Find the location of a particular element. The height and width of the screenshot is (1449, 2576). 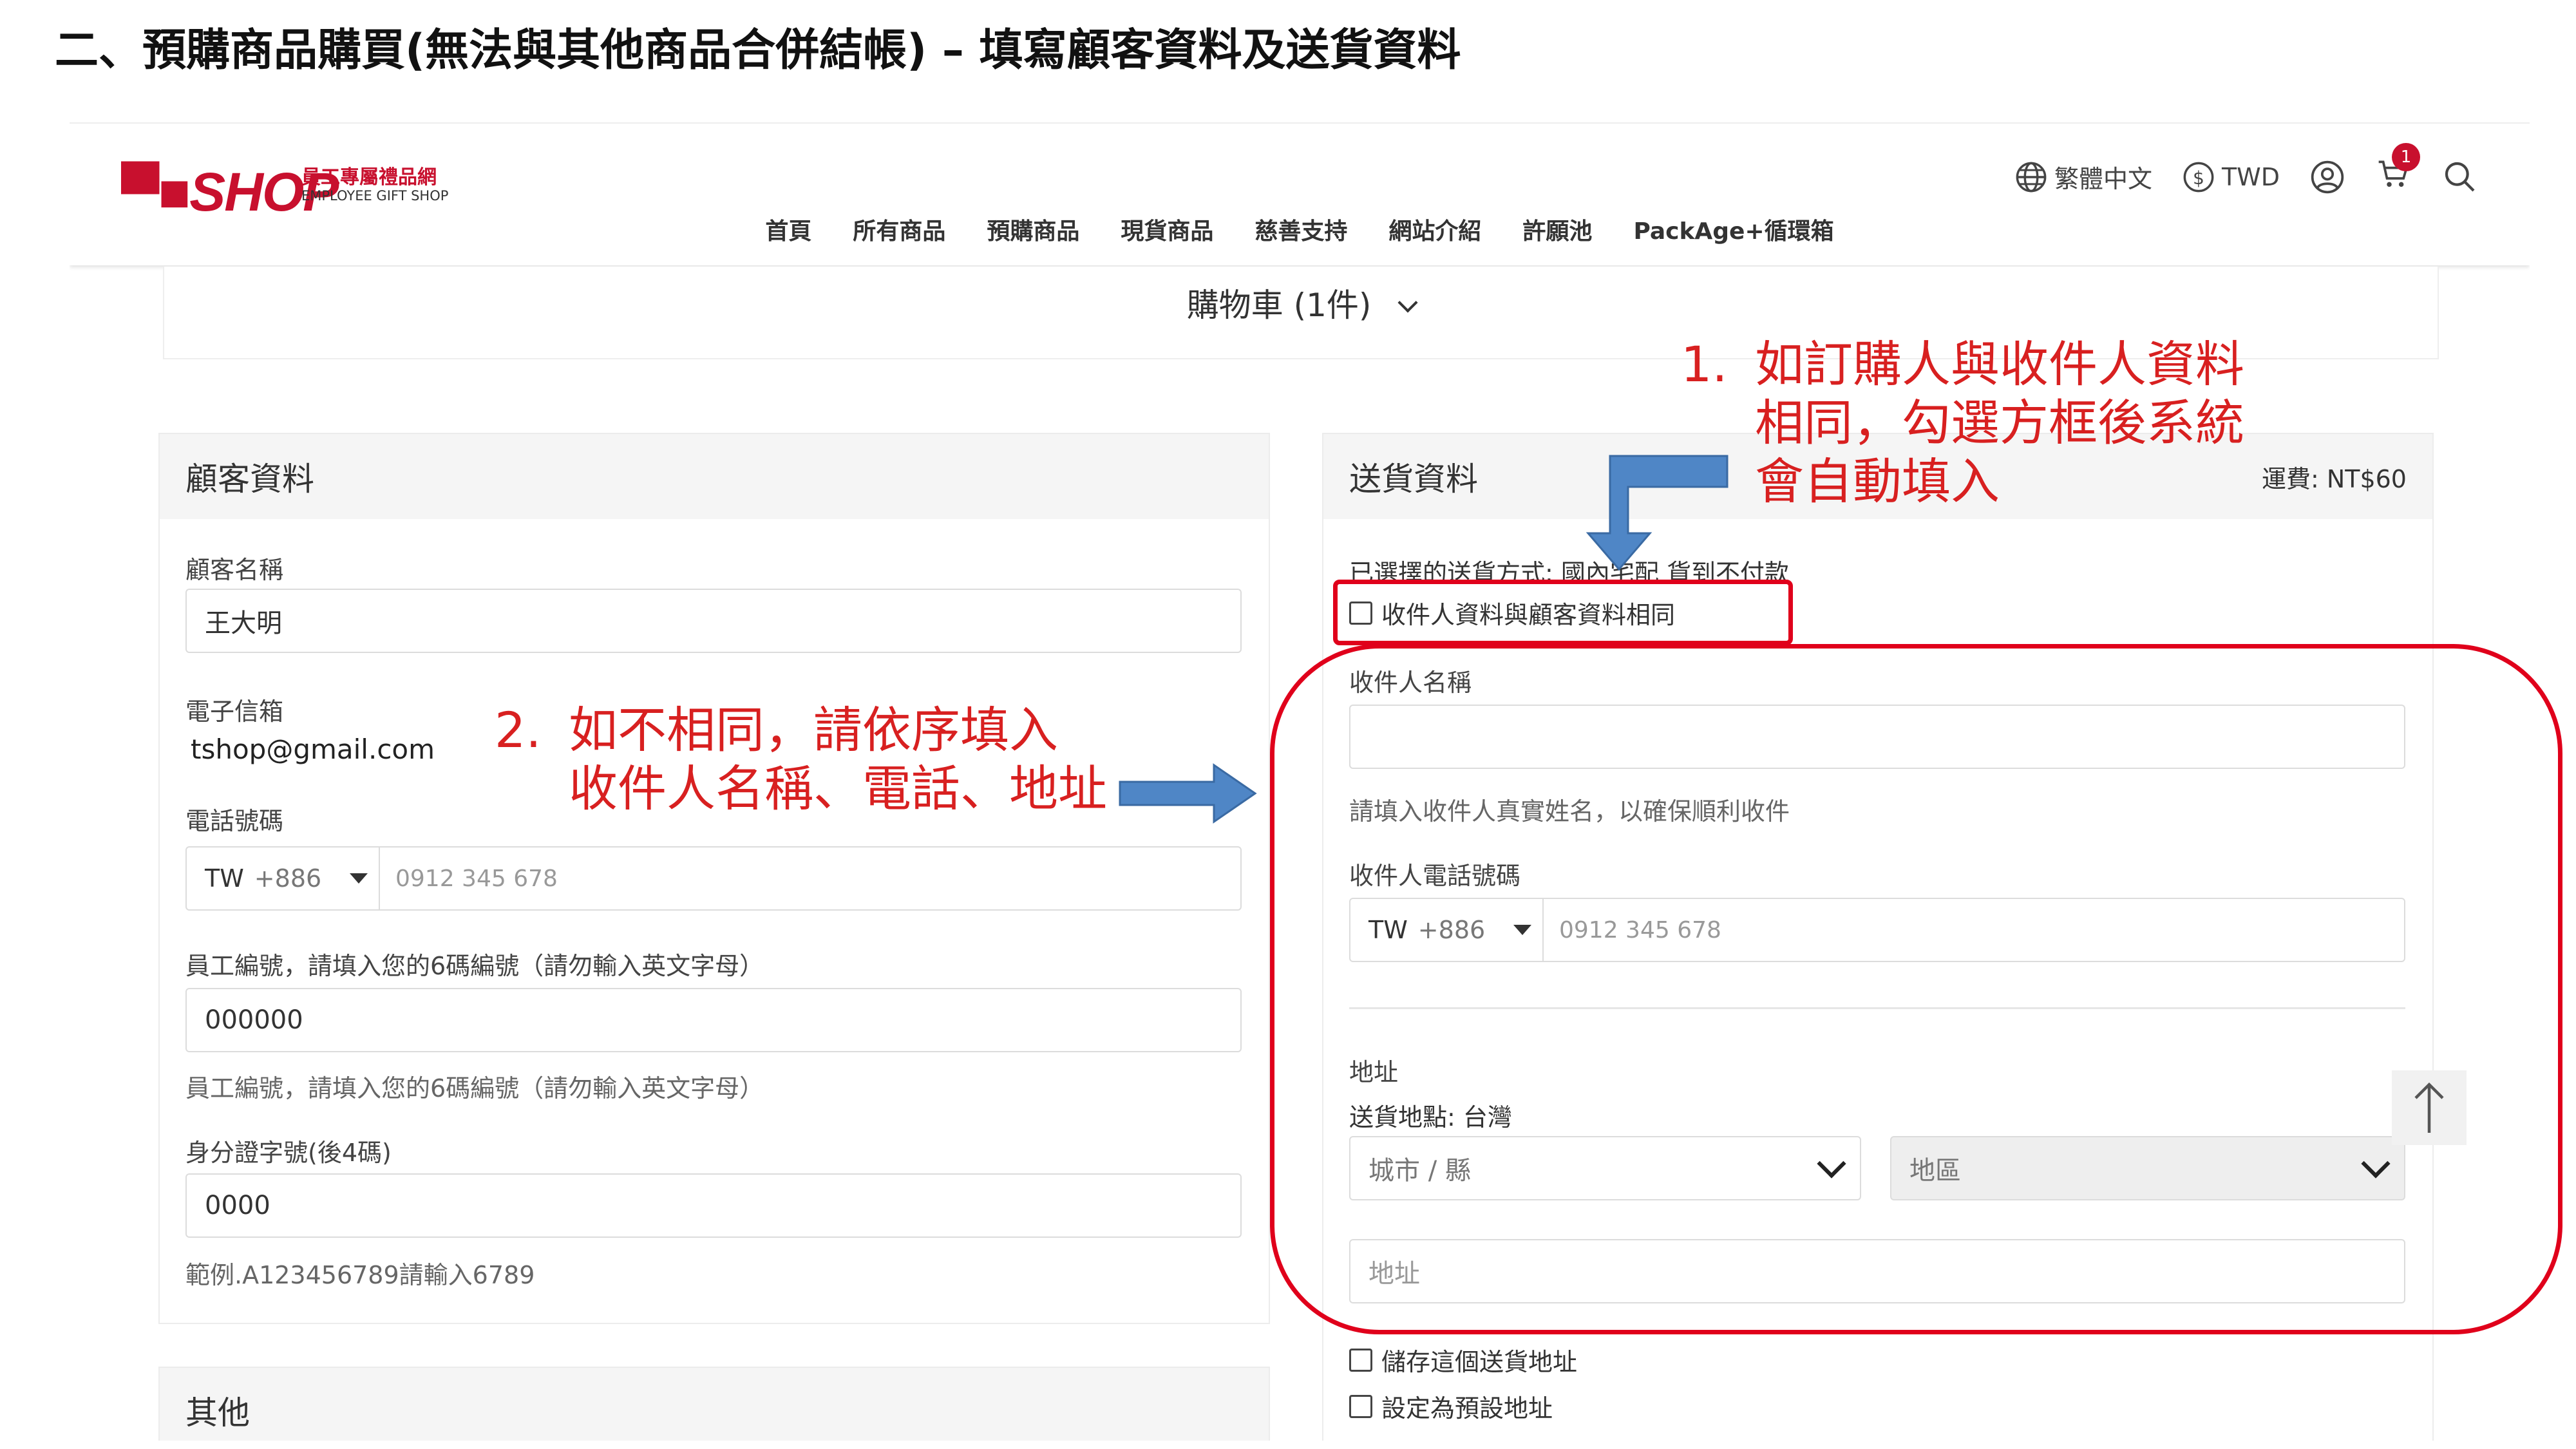

annotation-1-number: 1. is located at coordinates (1704, 365).